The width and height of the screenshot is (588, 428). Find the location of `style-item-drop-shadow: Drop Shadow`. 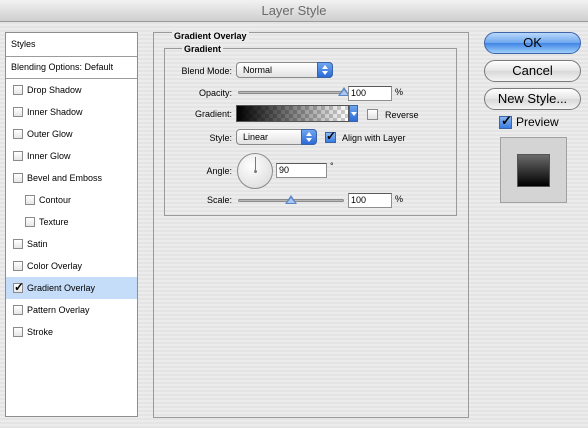

style-item-drop-shadow: Drop Shadow is located at coordinates (71, 90).